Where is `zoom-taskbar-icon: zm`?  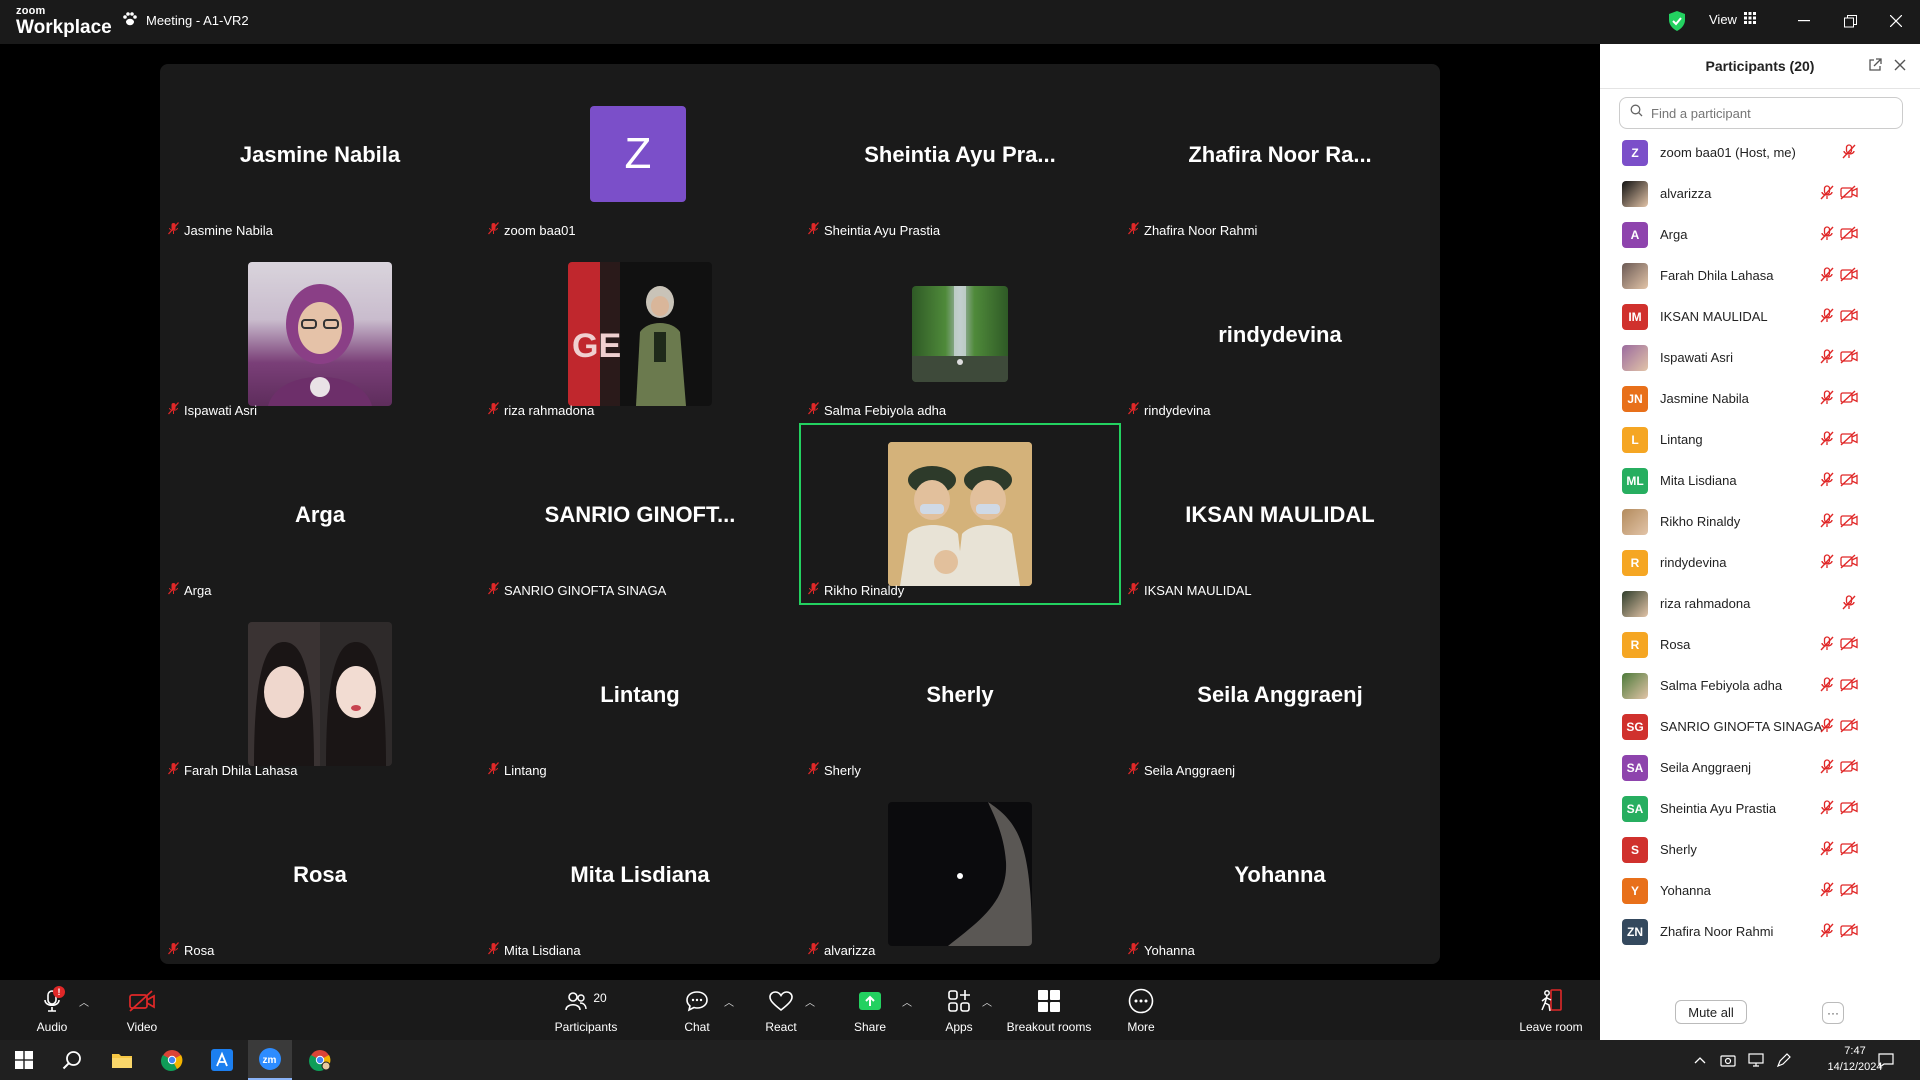
zoom-taskbar-icon: zm is located at coordinates (270, 1060).